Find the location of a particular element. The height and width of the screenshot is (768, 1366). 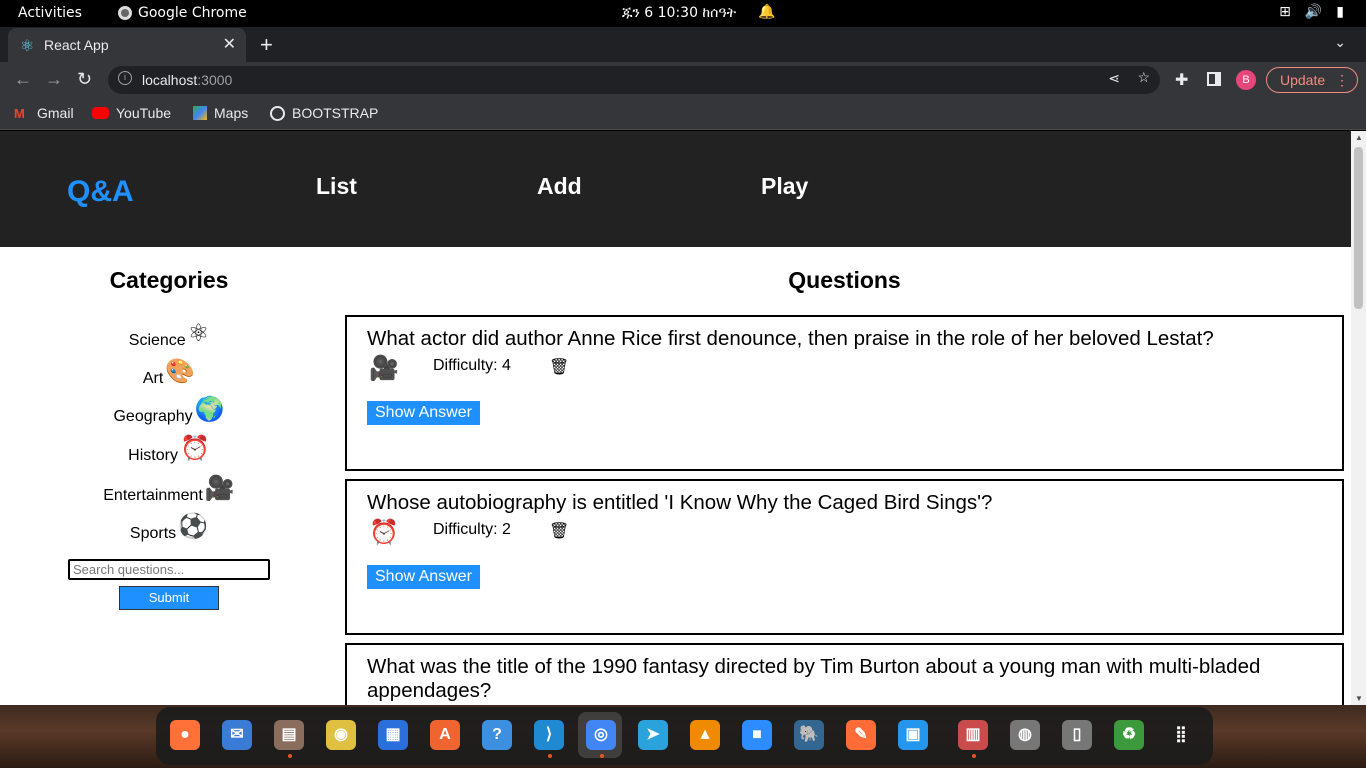

menu-dots-icon: ⋮ is located at coordinates (1342, 80).